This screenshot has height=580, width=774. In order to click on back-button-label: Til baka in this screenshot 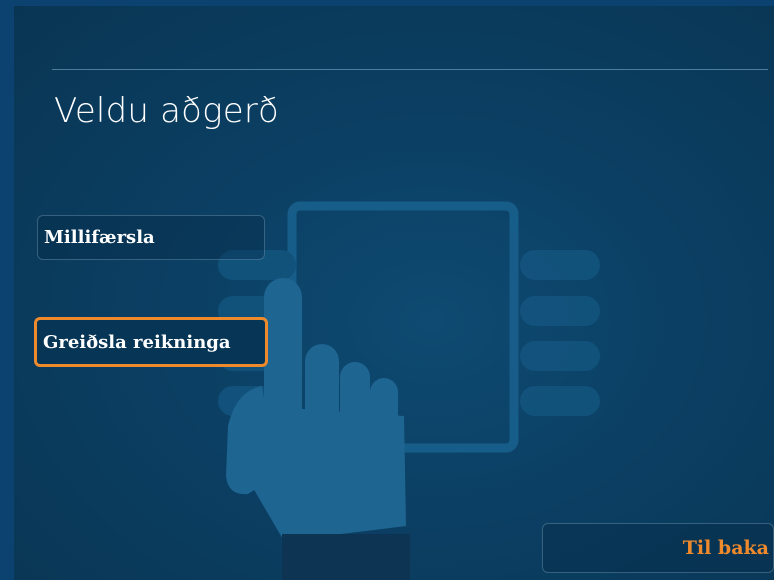, I will do `click(725, 548)`.